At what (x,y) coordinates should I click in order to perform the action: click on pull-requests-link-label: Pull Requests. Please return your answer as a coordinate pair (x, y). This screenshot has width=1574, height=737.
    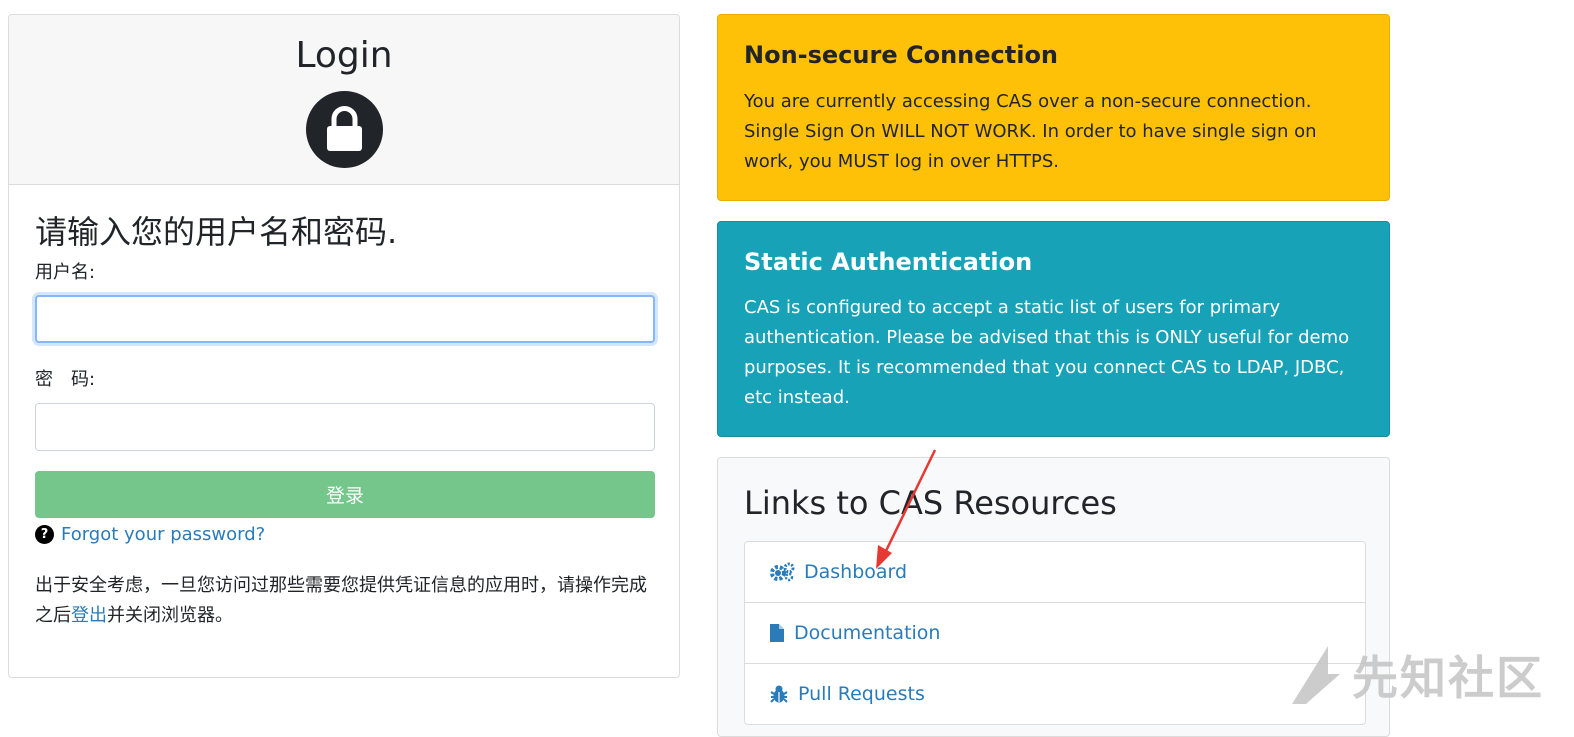
    Looking at the image, I should click on (861, 694).